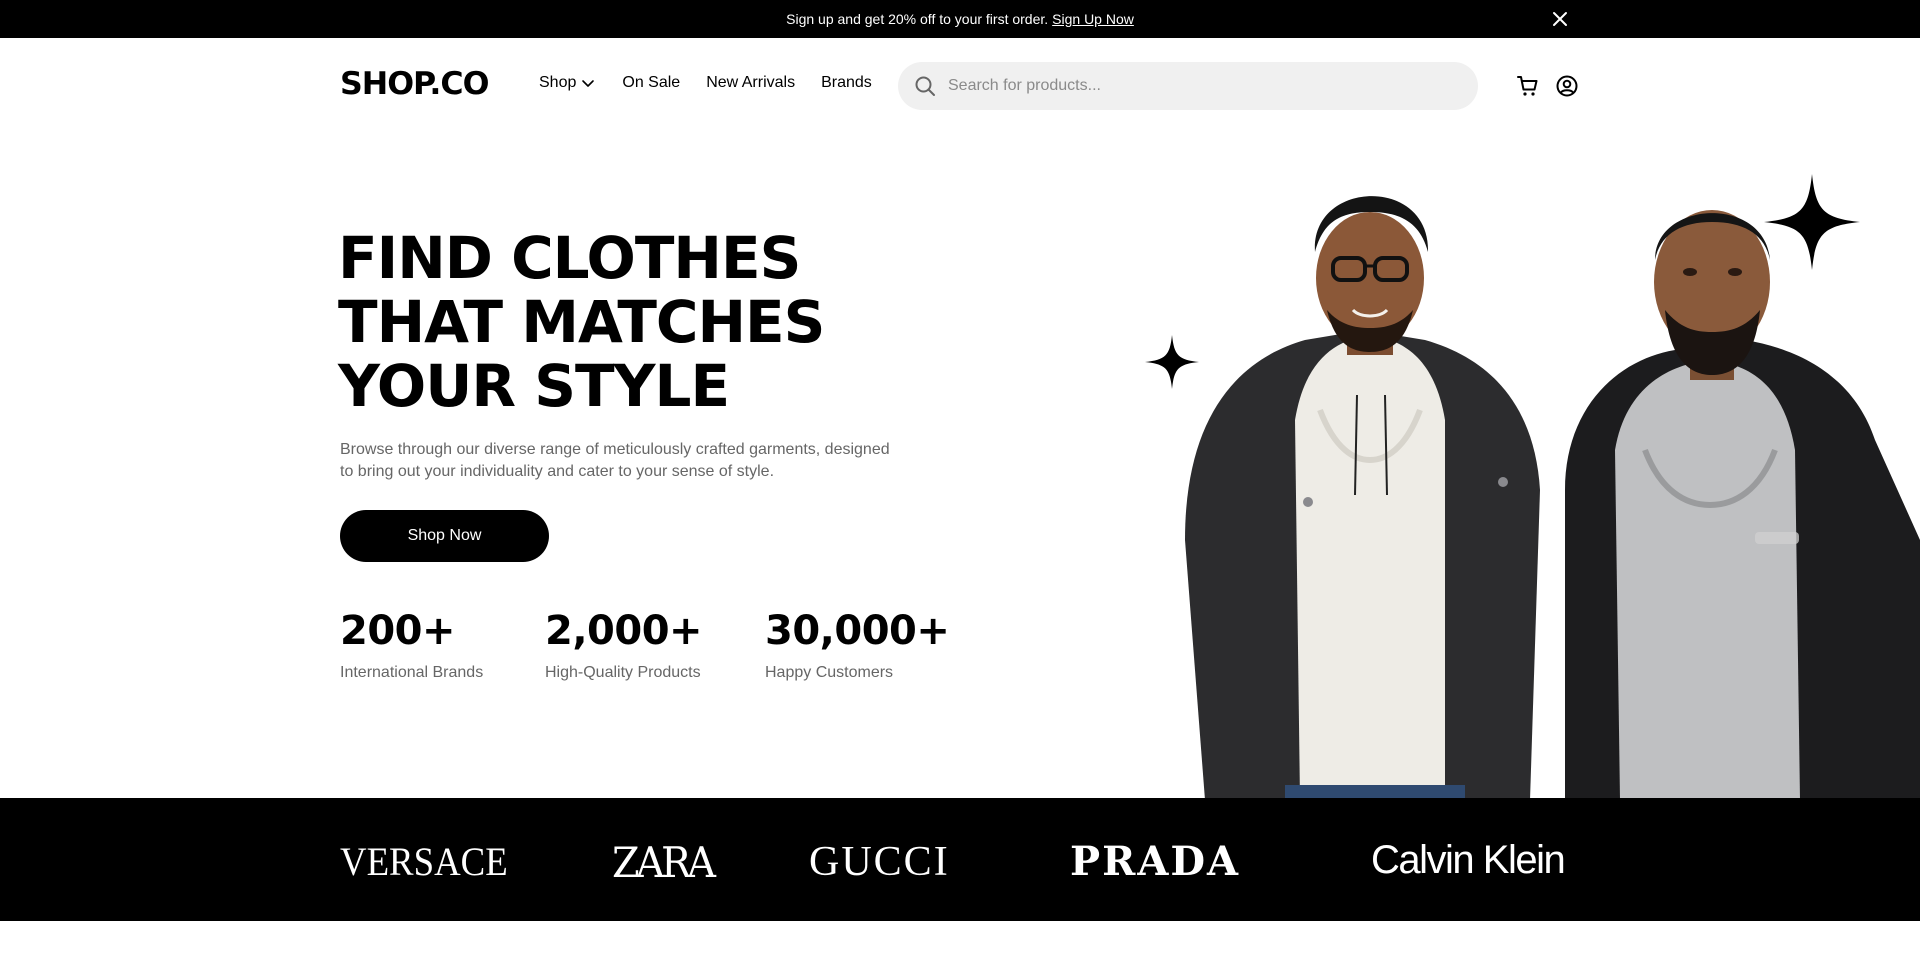 This screenshot has width=1920, height=953. I want to click on nav-item-shop: Shop, so click(567, 83).